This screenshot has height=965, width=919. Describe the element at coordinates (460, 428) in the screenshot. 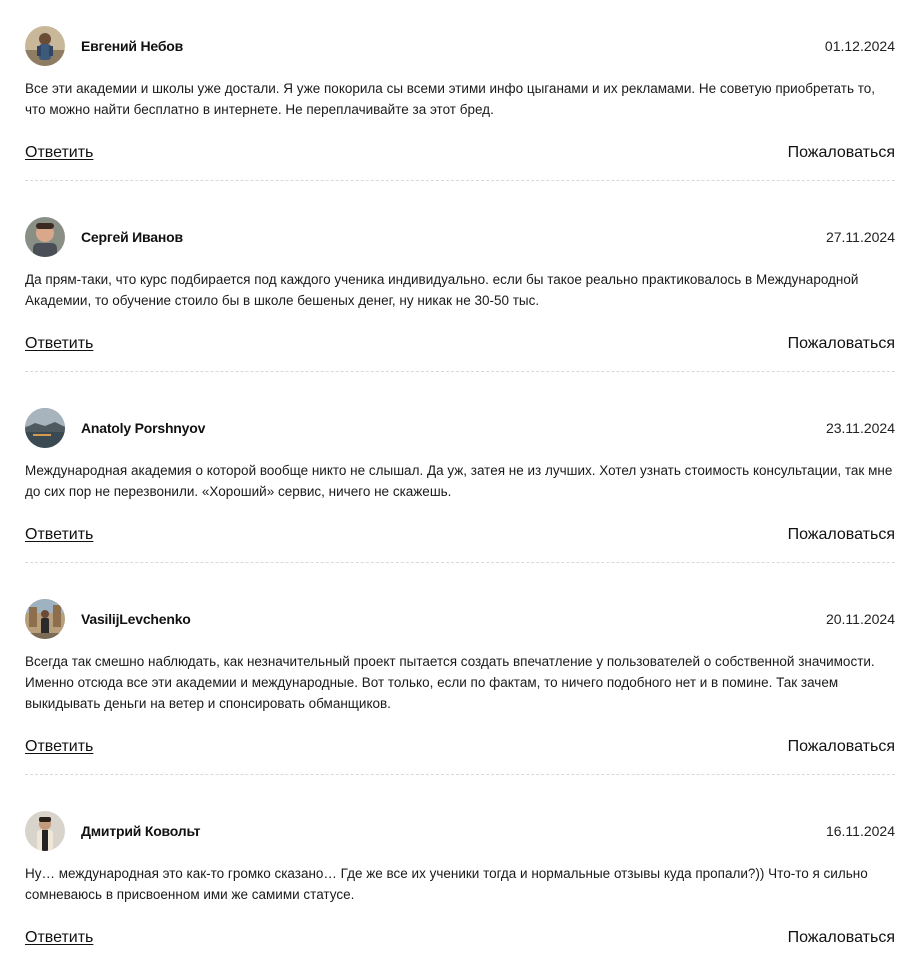

I see `review-header: Anatoly Porshnyov 23.11.2024` at that location.